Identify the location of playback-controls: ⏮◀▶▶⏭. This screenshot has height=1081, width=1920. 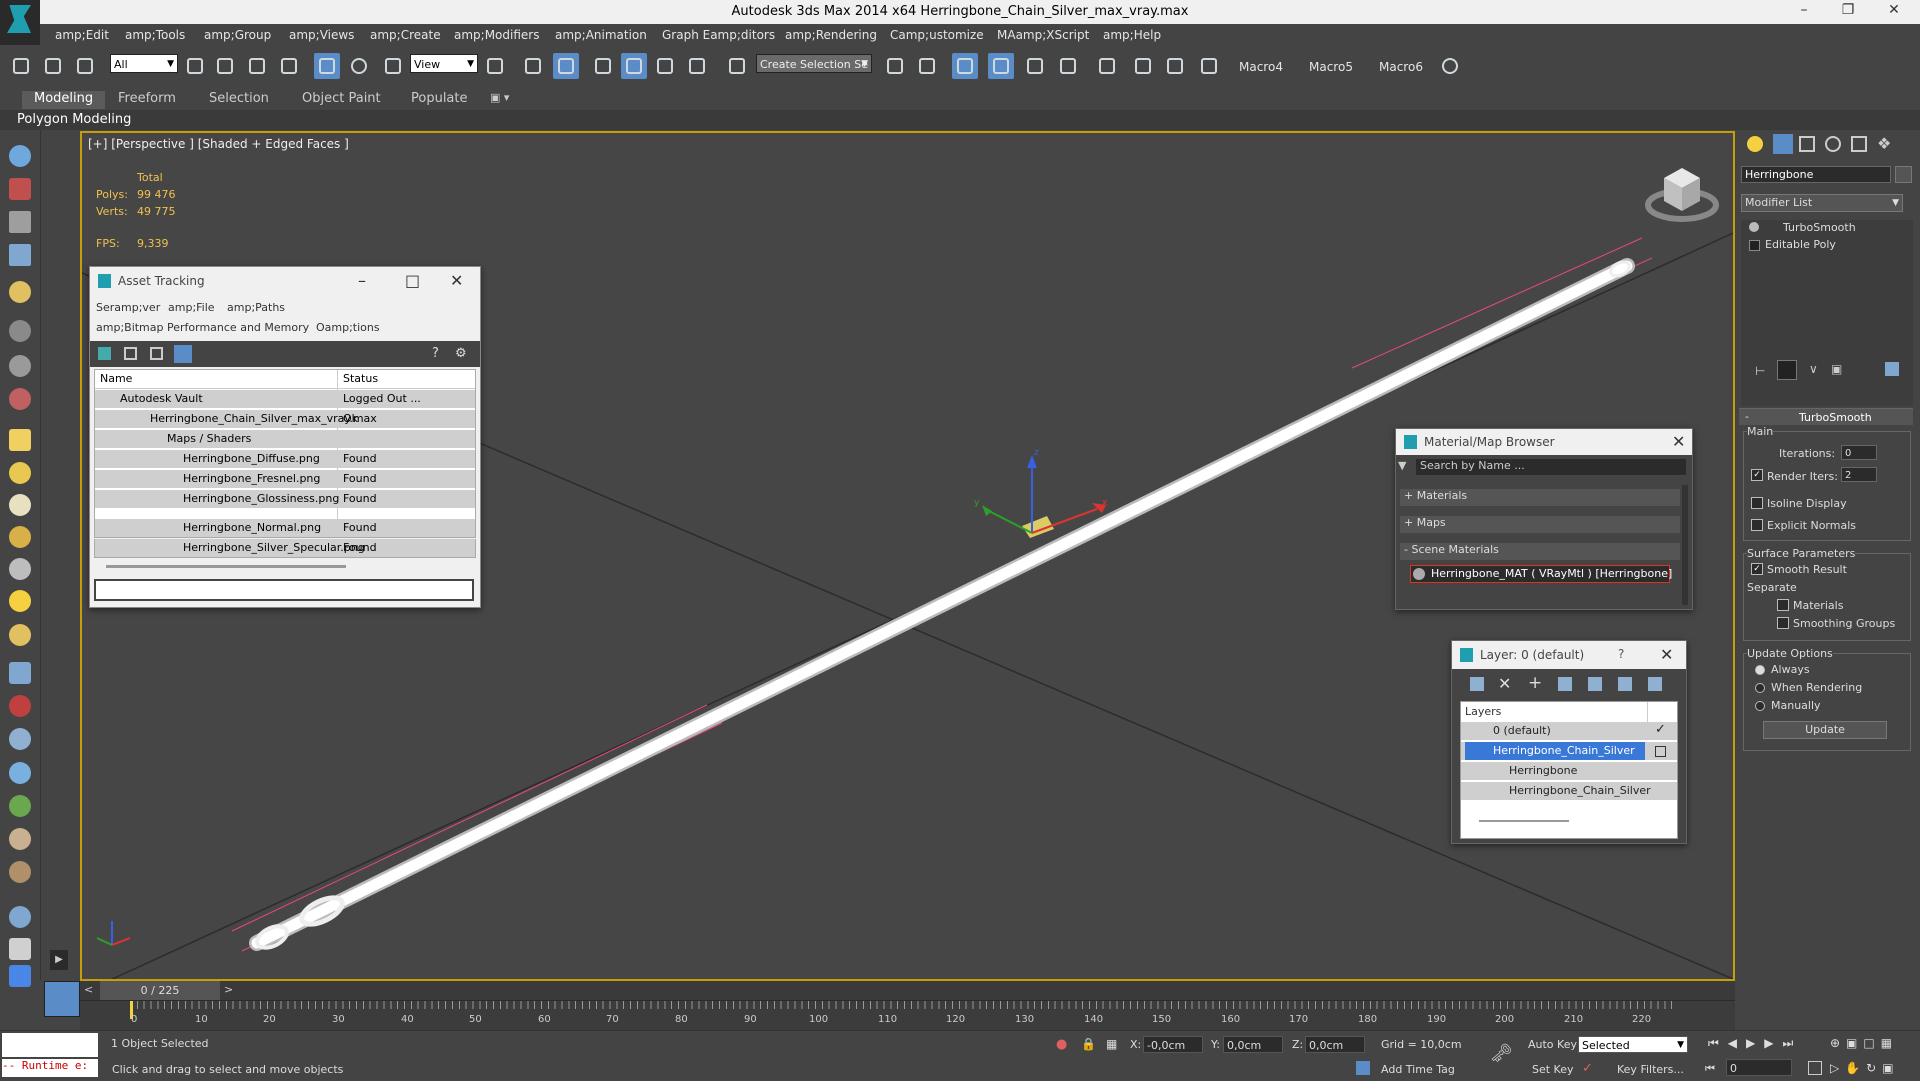
(1755, 1043).